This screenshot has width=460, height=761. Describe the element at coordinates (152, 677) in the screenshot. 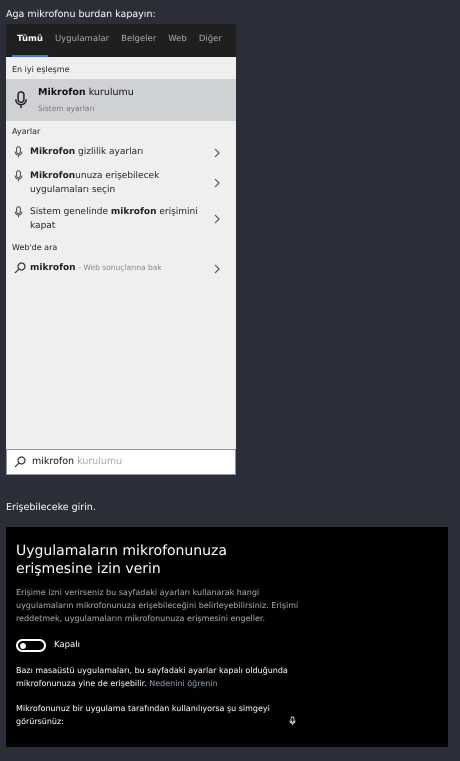

I see `settings-note: Bazı masaüstü uygulamaları, bu sayfadaki ayarlar kapalı olduğunda mikrofonunuza yine de erişebilir. Nedenini öğrenin` at that location.